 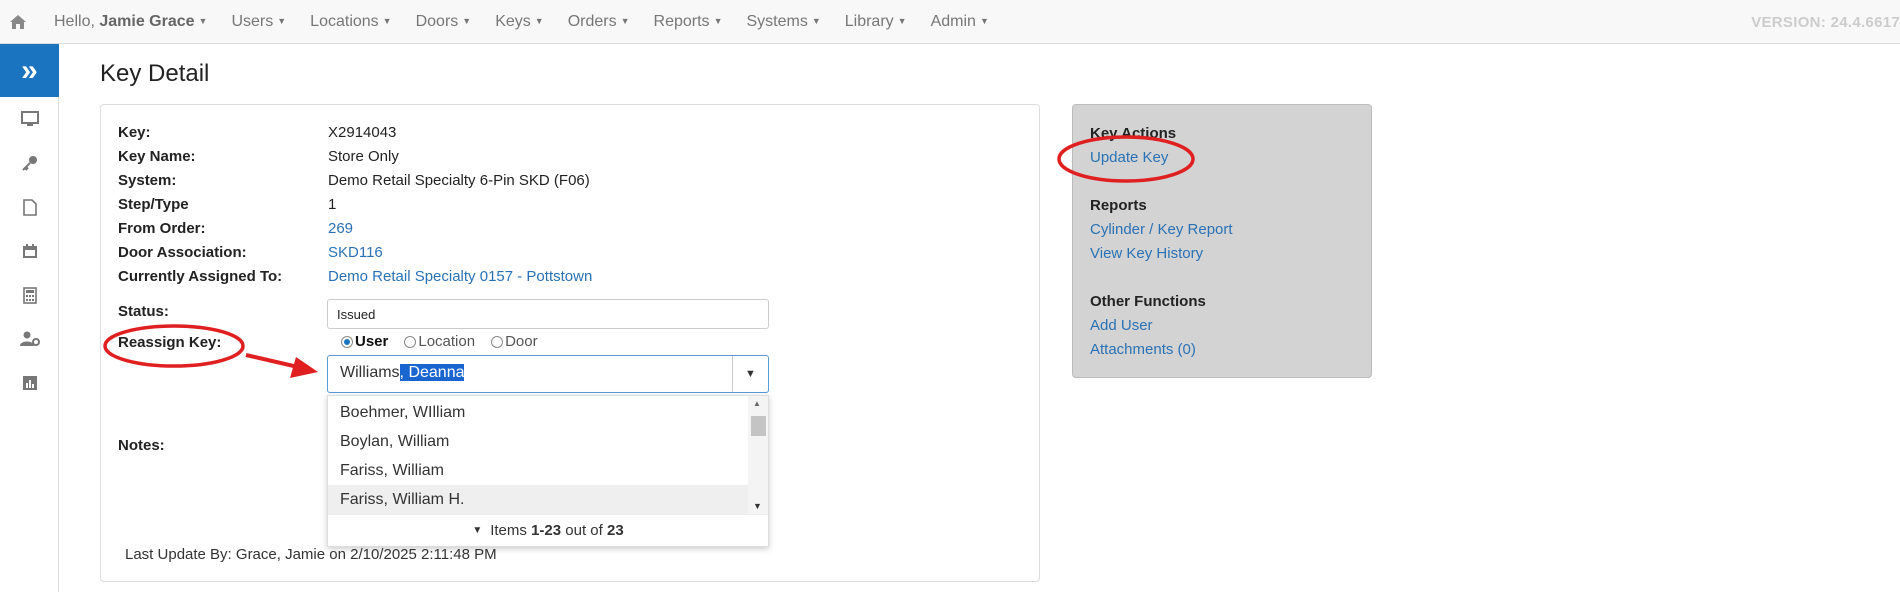 What do you see at coordinates (74, 21) in the screenshot?
I see `greeting-text: Hello,` at bounding box center [74, 21].